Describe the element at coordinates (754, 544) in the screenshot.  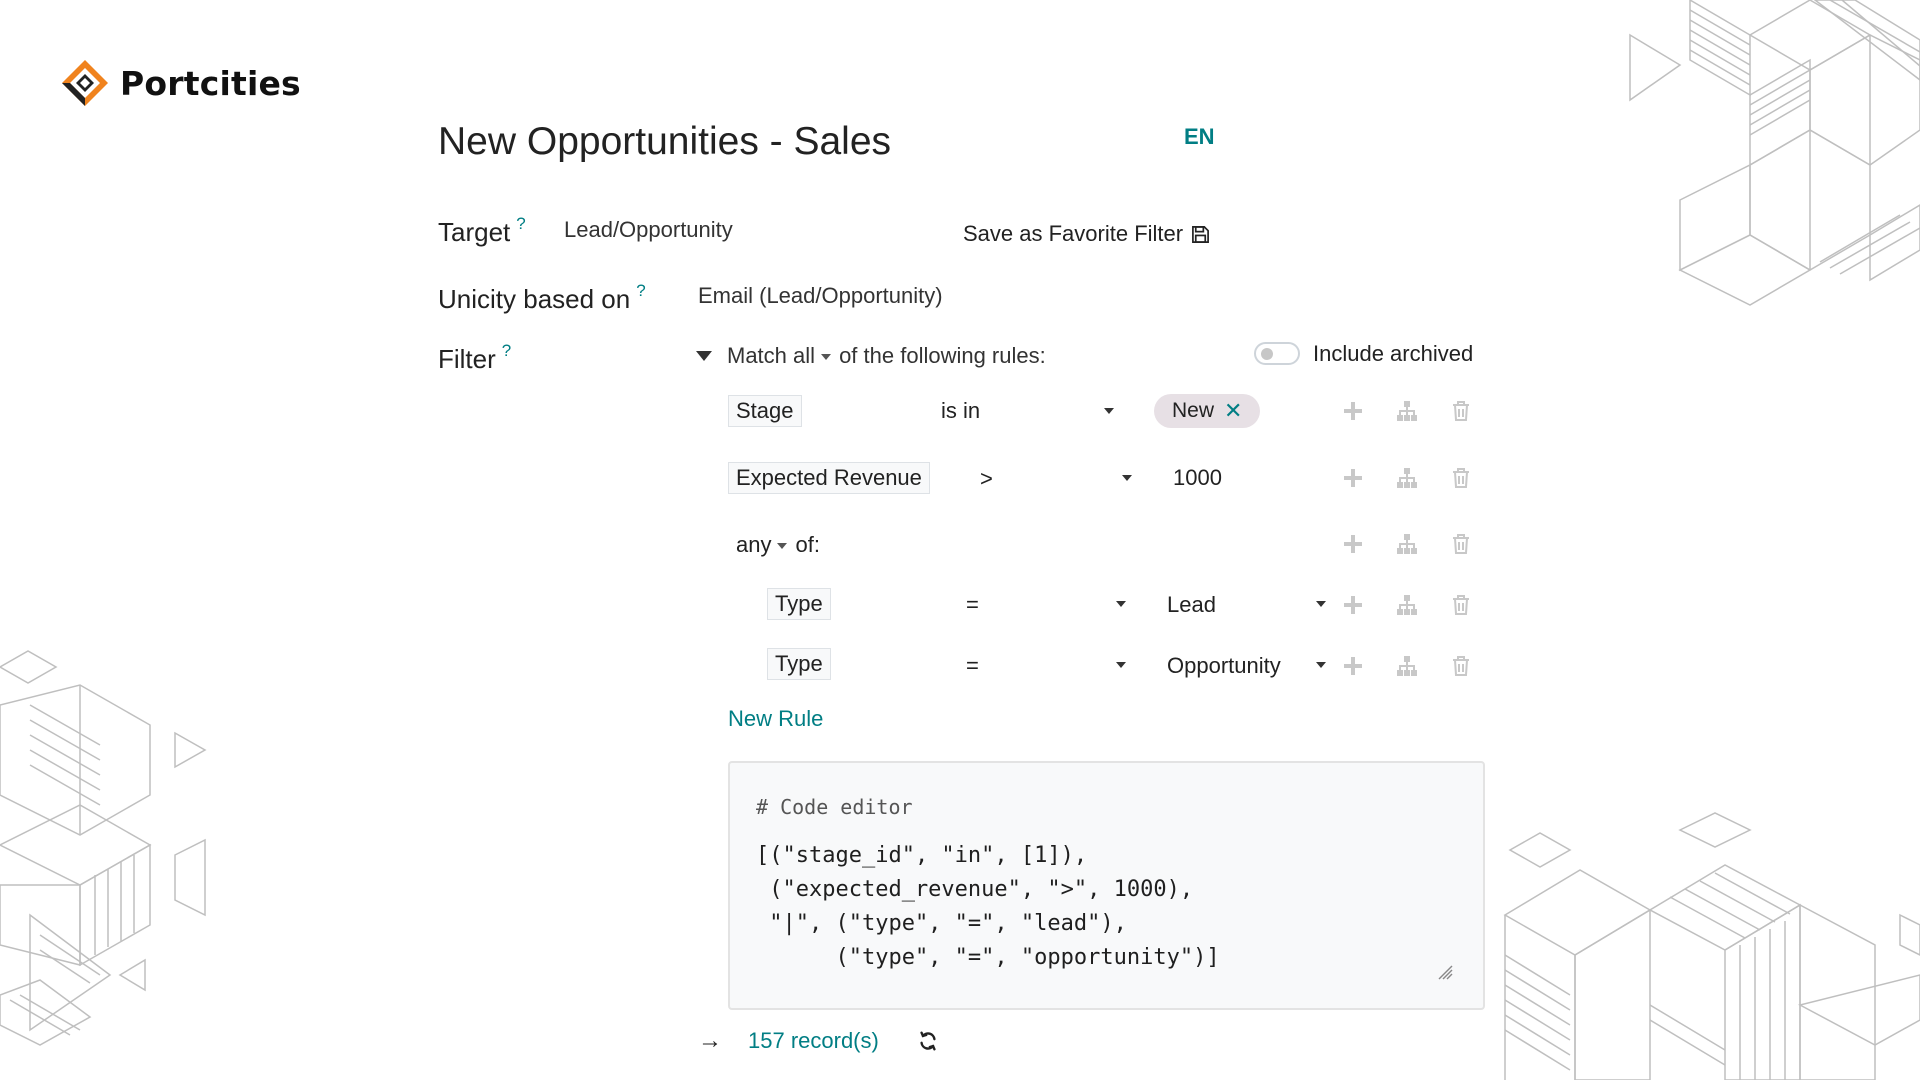
I see `group-mode-value: any` at that location.